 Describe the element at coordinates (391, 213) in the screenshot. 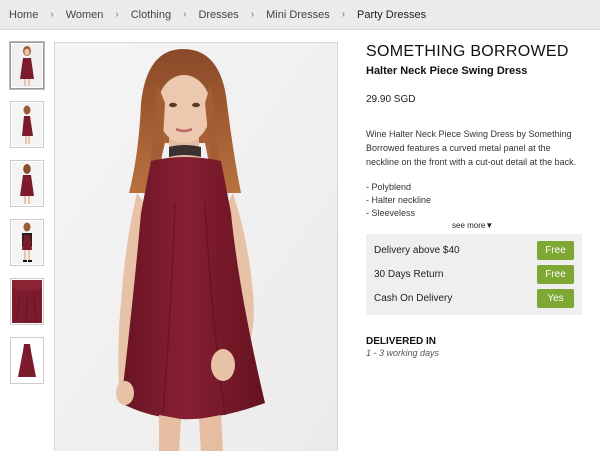

I see `feature-item: - Sleeveless` at that location.